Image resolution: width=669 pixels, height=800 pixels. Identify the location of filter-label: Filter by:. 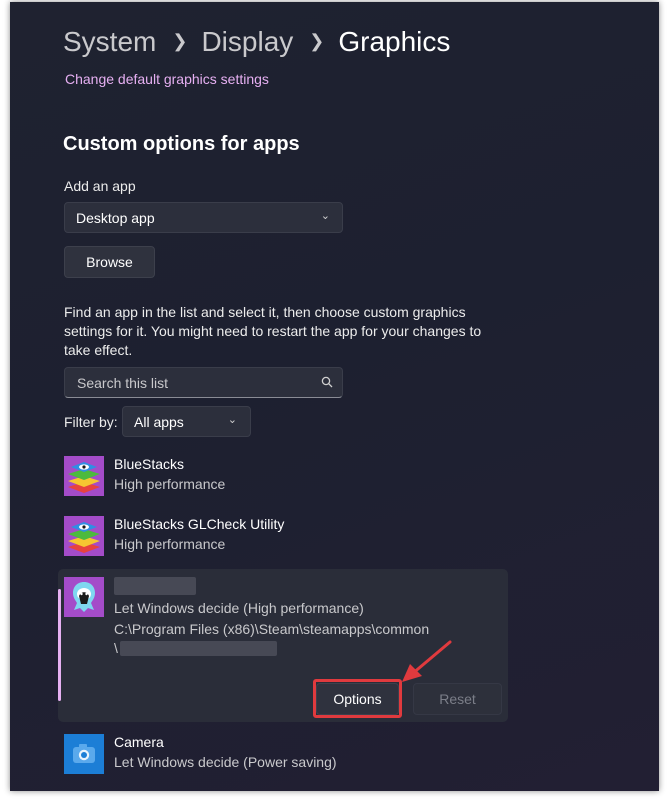
(91, 422).